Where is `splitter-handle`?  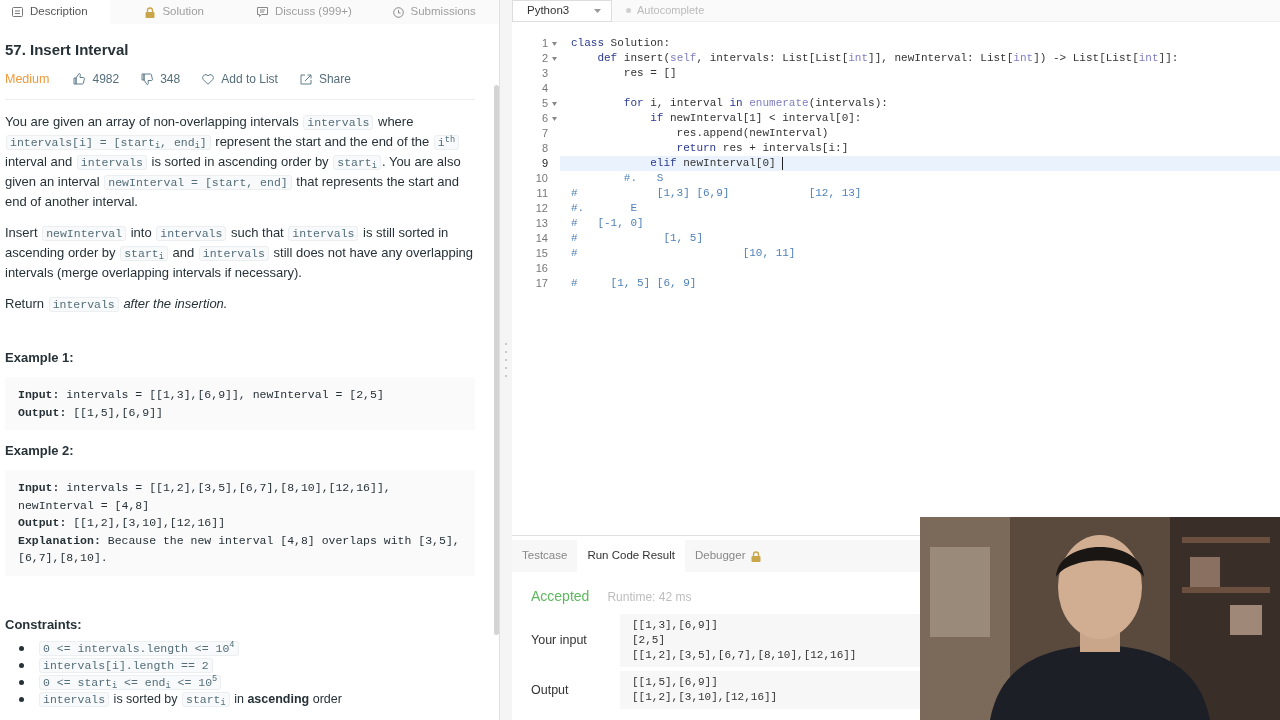 splitter-handle is located at coordinates (506, 360).